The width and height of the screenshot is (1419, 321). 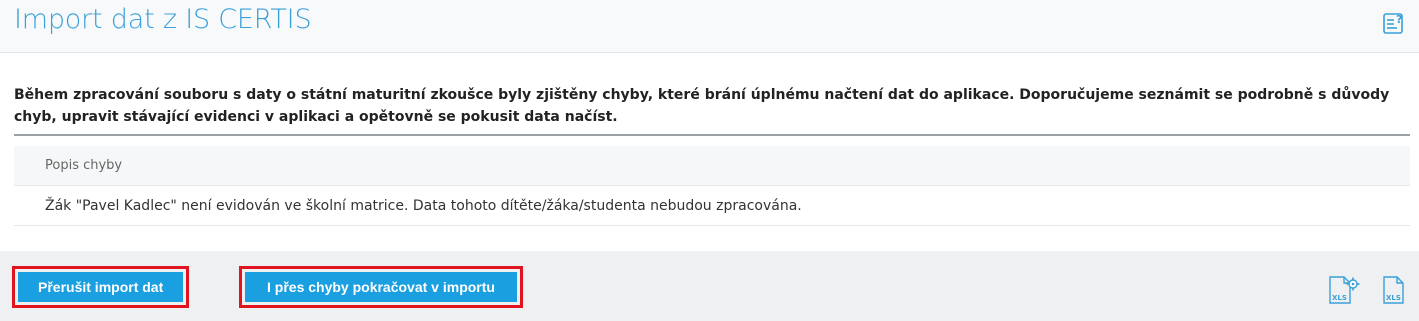 What do you see at coordinates (163, 19) in the screenshot?
I see `page-title: Import dat z IS CERTIS` at bounding box center [163, 19].